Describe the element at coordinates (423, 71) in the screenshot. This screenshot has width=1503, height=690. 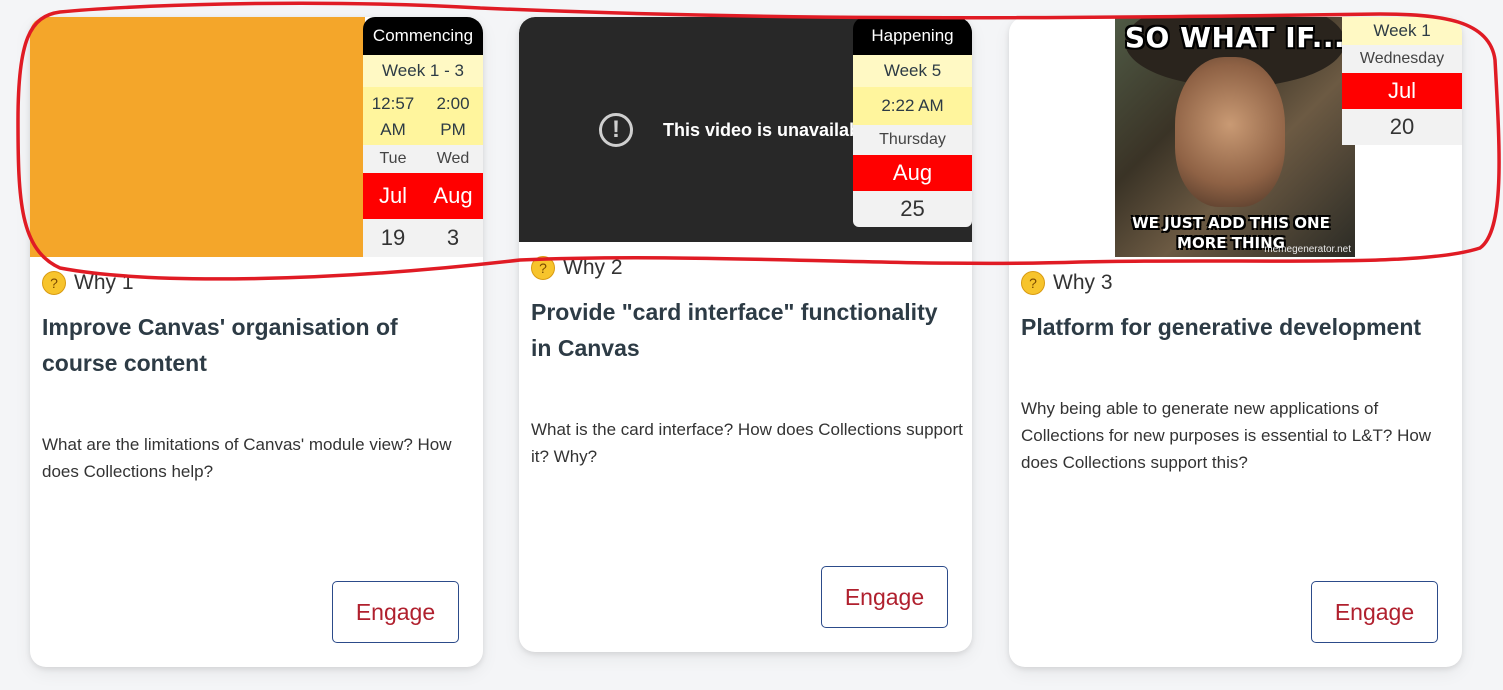
I see `calendar-week: Week 1 - 3` at that location.